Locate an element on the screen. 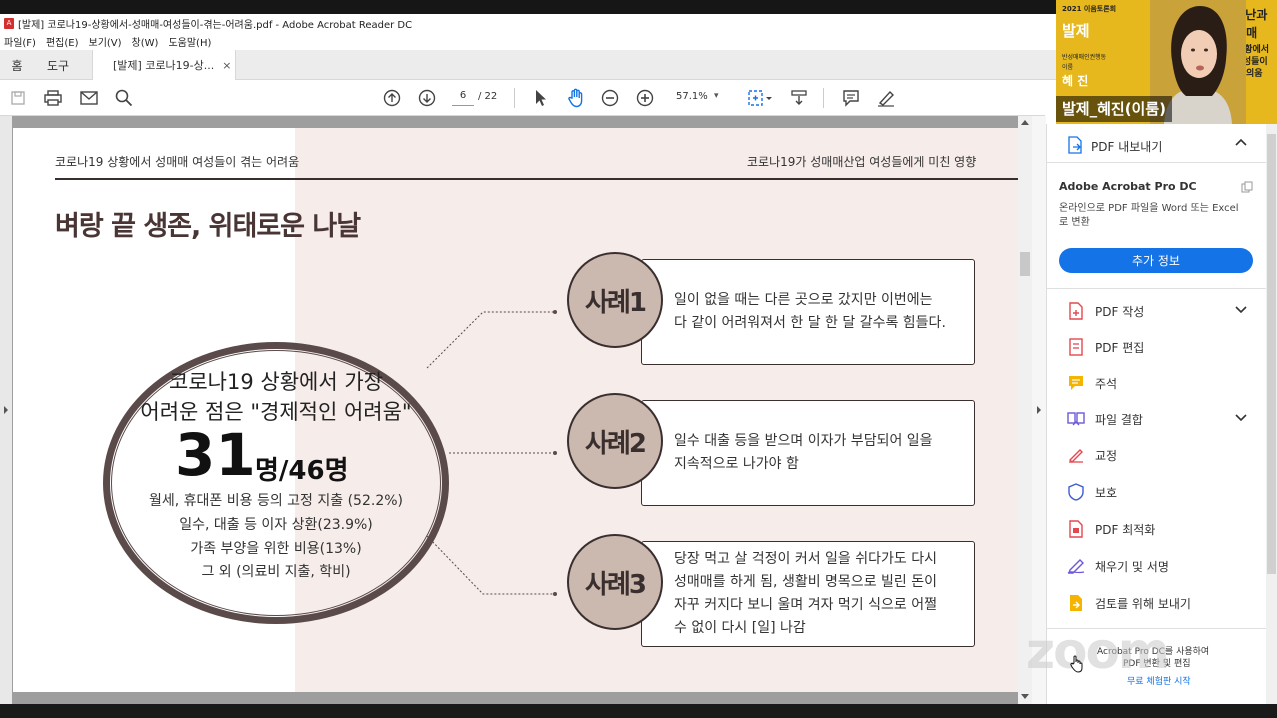 Image resolution: width=1277 pixels, height=718 pixels. tab-bar: 홈 도구 [발제] 코로나19-상... × is located at coordinates (530, 65).